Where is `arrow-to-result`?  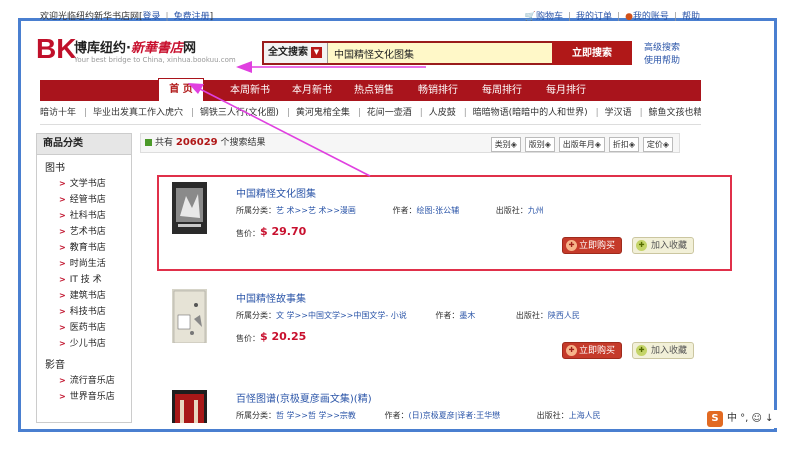
arrow-to-result is located at coordinates (279, 130).